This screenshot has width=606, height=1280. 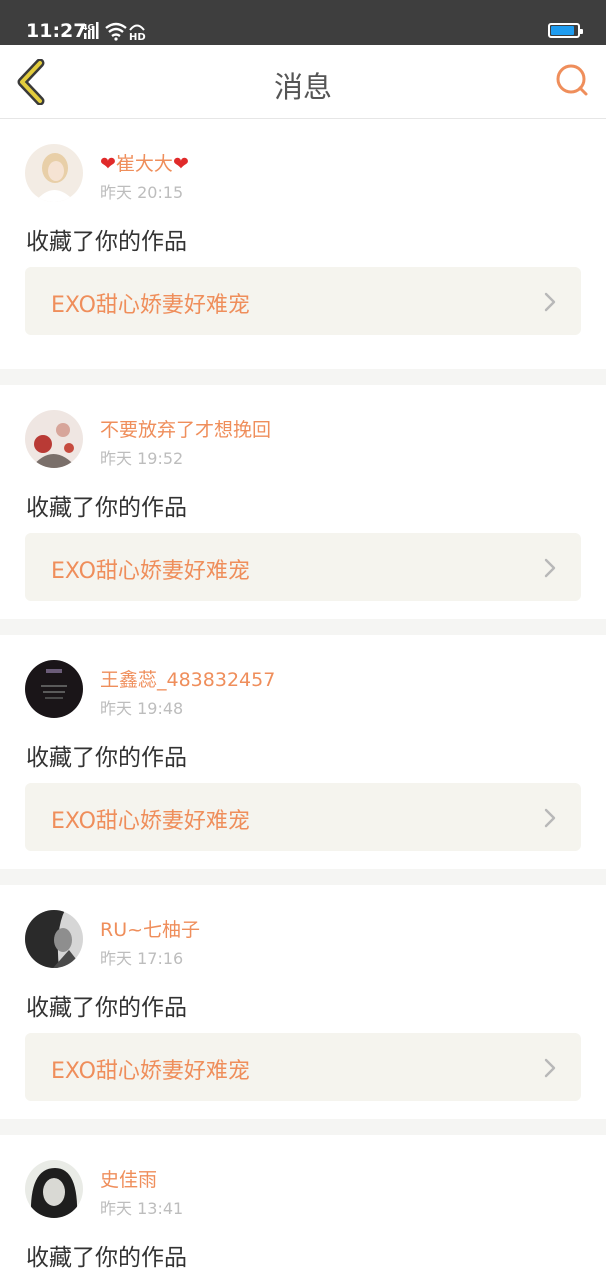 What do you see at coordinates (142, 1208) in the screenshot?
I see `timestamp: 昨天 13:41` at bounding box center [142, 1208].